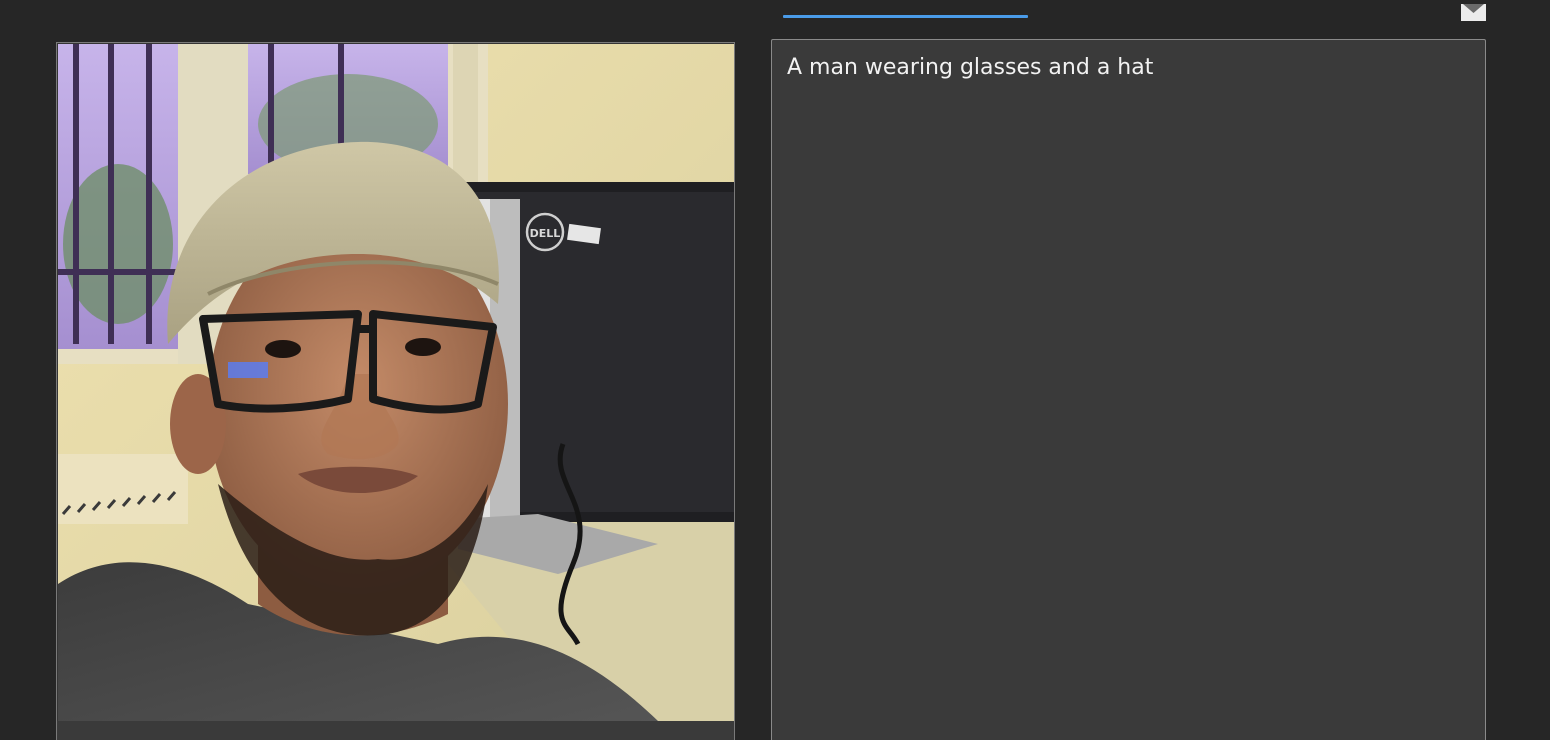 Image resolution: width=1550 pixels, height=740 pixels. I want to click on chevron-down-icon, so click(1473, 12).